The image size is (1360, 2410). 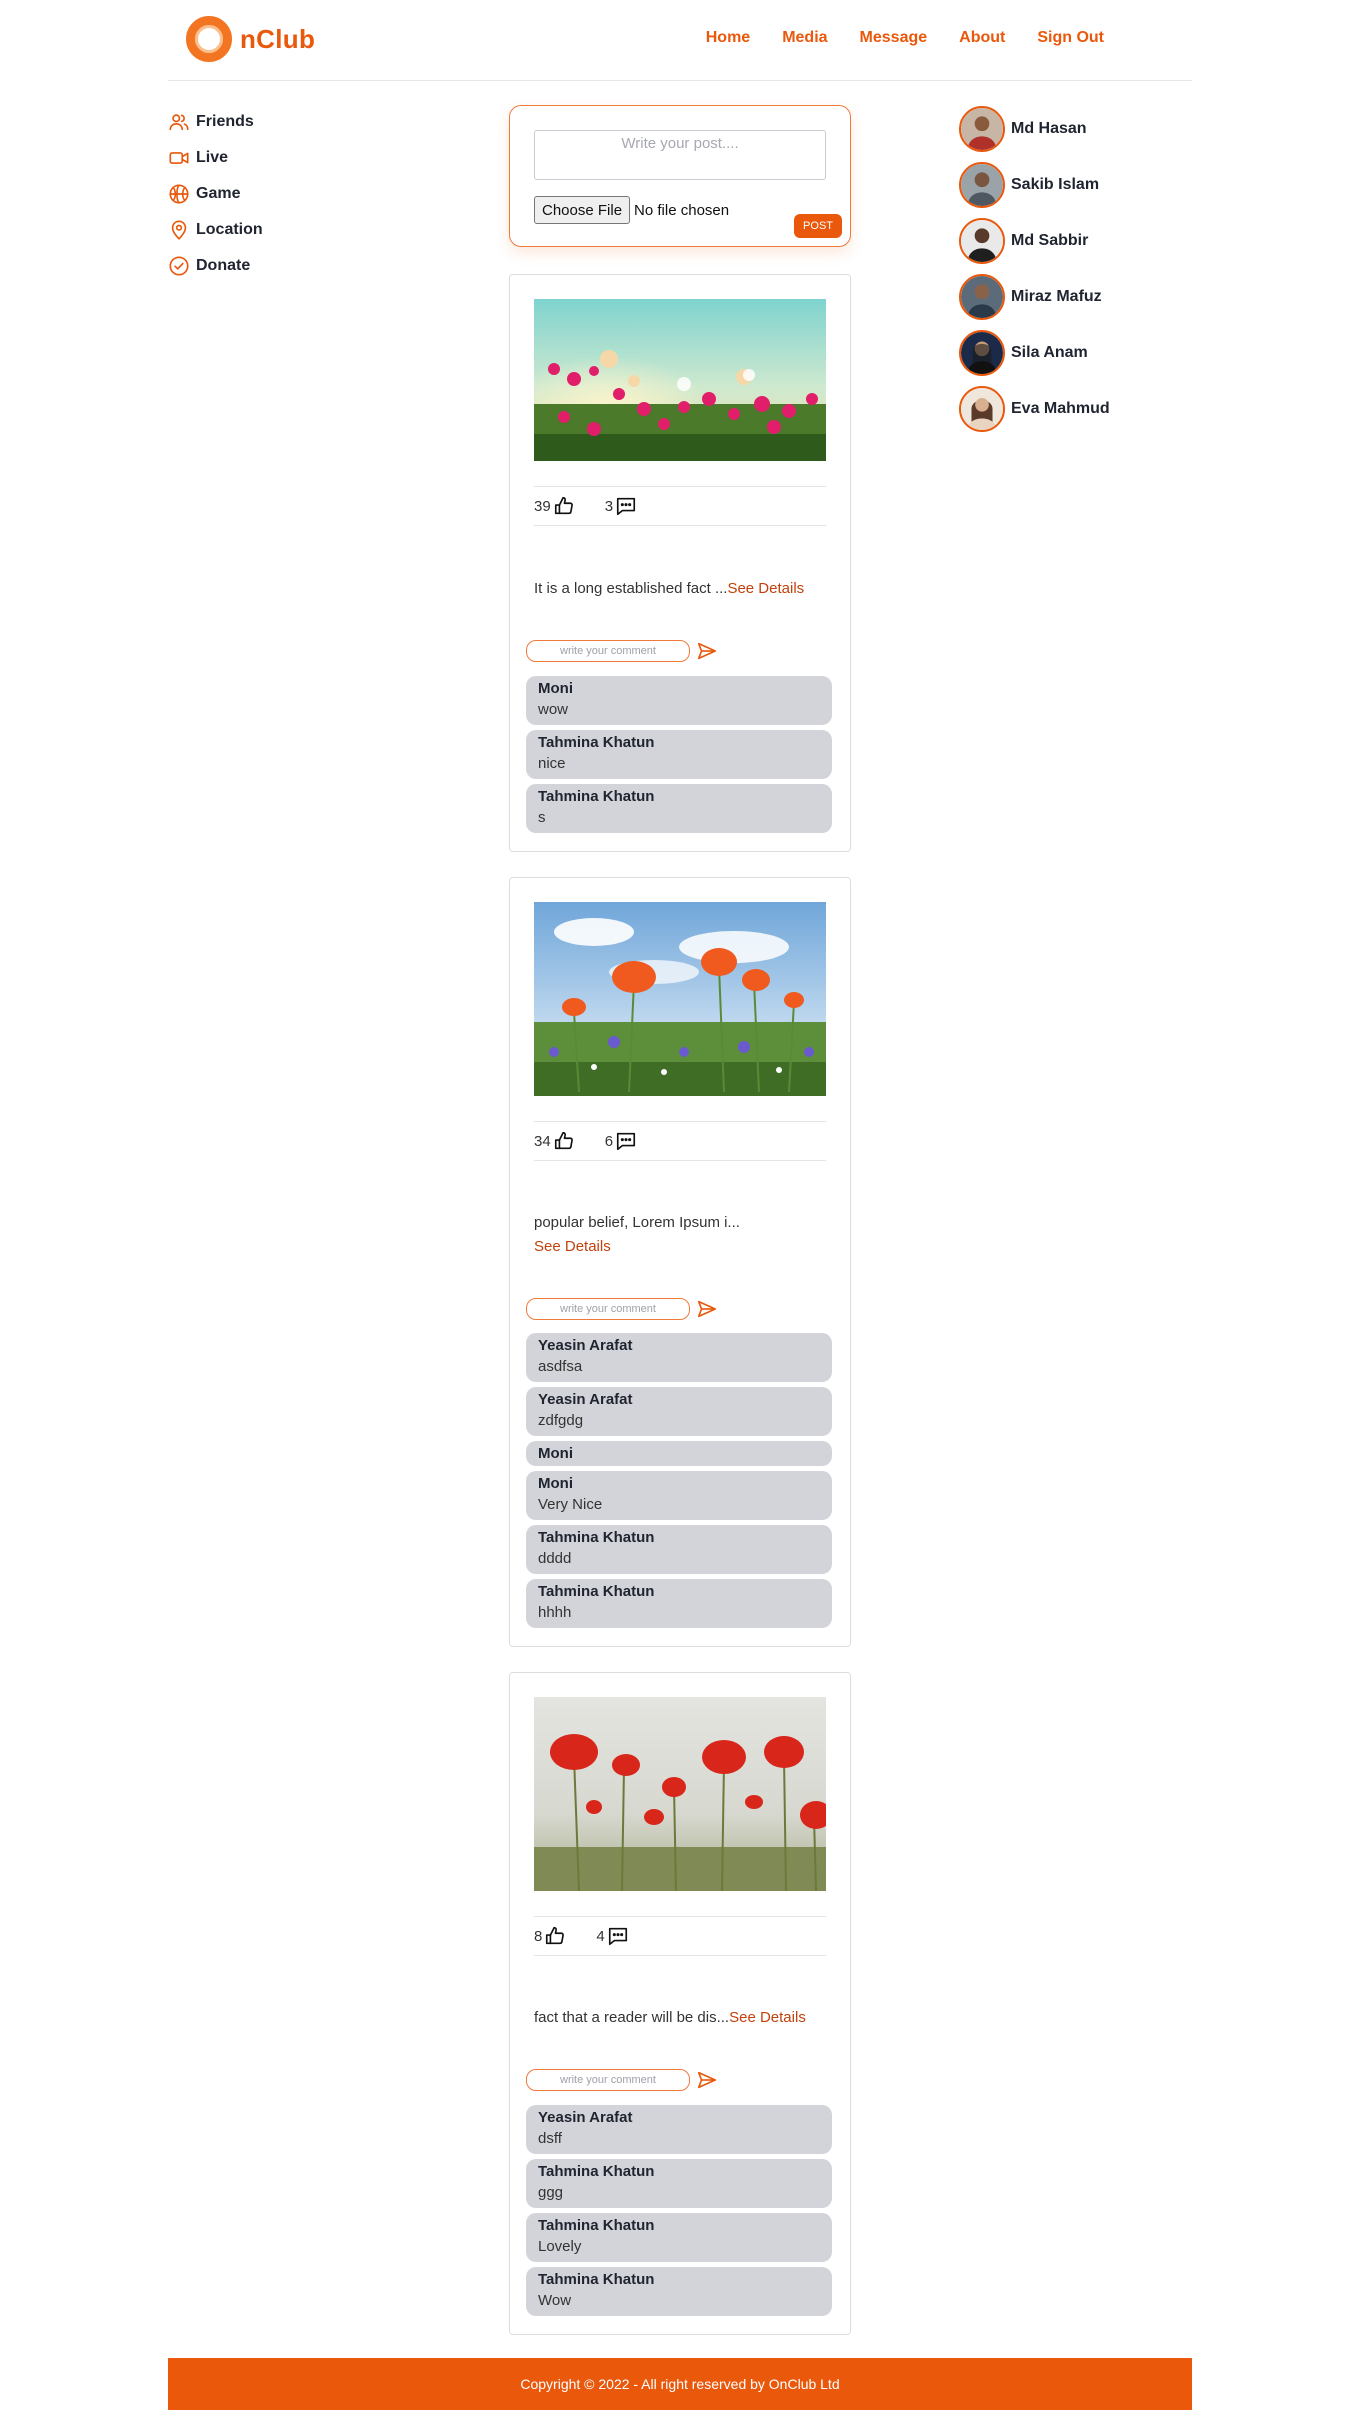 What do you see at coordinates (223, 265) in the screenshot?
I see `sidebar-item-label: Donate` at bounding box center [223, 265].